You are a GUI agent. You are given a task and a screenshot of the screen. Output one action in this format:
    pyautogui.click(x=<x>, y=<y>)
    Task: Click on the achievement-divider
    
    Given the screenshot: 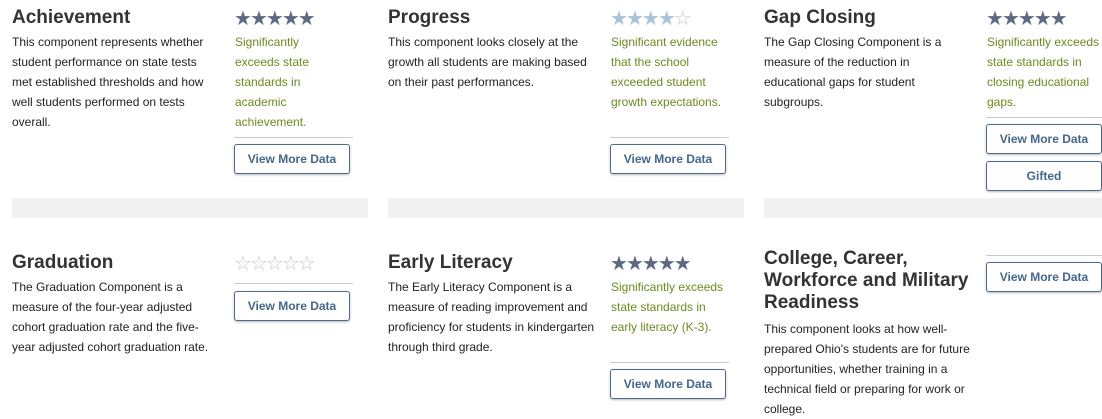 What is the action you would take?
    pyautogui.click(x=293, y=137)
    